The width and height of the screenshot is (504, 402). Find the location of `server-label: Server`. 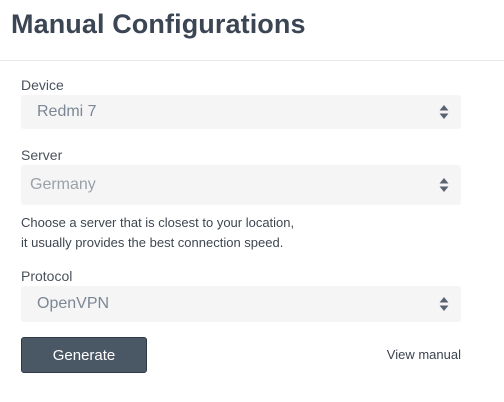

server-label: Server is located at coordinates (42, 155).